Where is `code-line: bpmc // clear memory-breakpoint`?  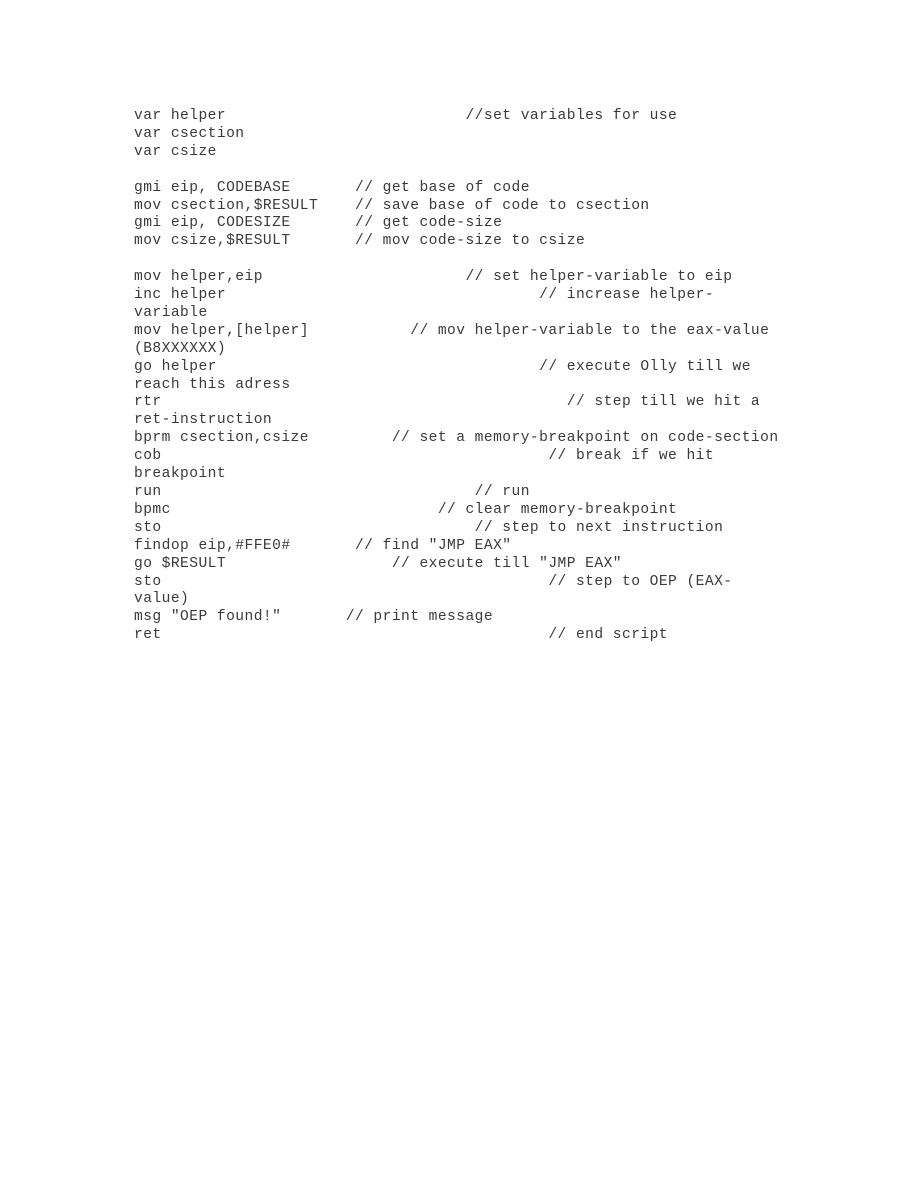 code-line: bpmc // clear memory-breakpoint is located at coordinates (406, 509).